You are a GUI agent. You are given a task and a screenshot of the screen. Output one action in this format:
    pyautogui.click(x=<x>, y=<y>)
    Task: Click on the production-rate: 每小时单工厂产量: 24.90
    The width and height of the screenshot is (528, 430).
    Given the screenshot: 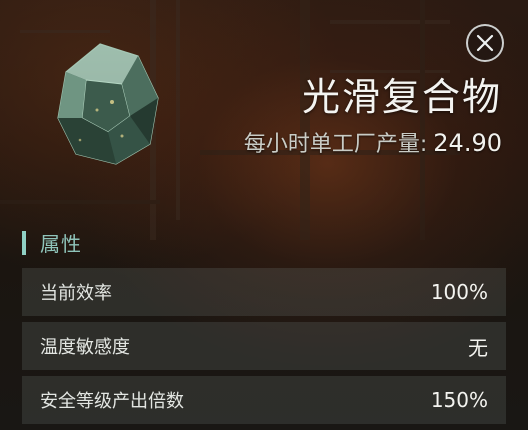 What is the action you would take?
    pyautogui.click(x=373, y=142)
    